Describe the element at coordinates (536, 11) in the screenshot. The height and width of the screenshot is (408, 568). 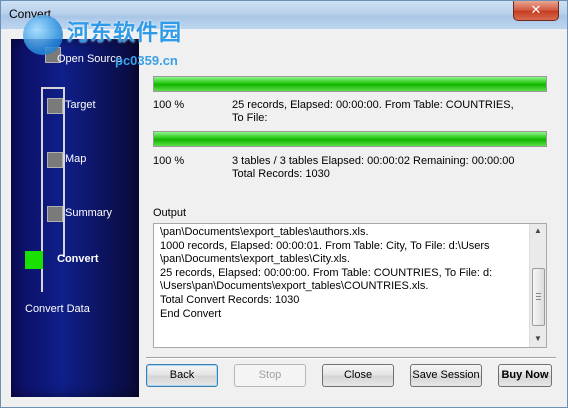
I see `close-window-button: ✕` at that location.